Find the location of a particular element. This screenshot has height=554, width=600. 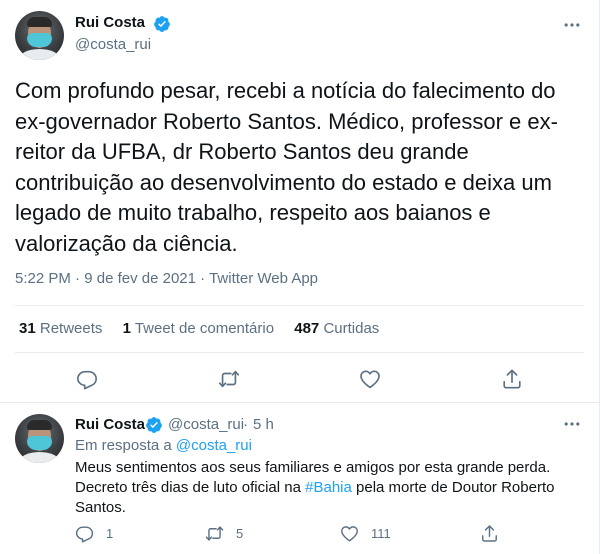

replying-to: Em resposta a @costa_rui is located at coordinates (163, 445).